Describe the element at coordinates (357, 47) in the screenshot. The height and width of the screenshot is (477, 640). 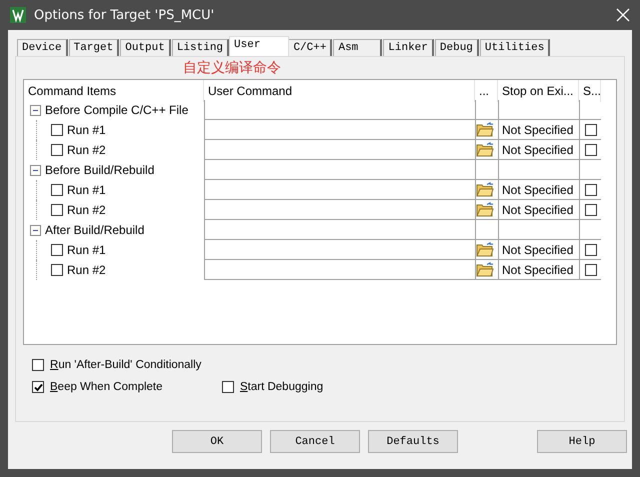
I see `tab: Asm` at that location.